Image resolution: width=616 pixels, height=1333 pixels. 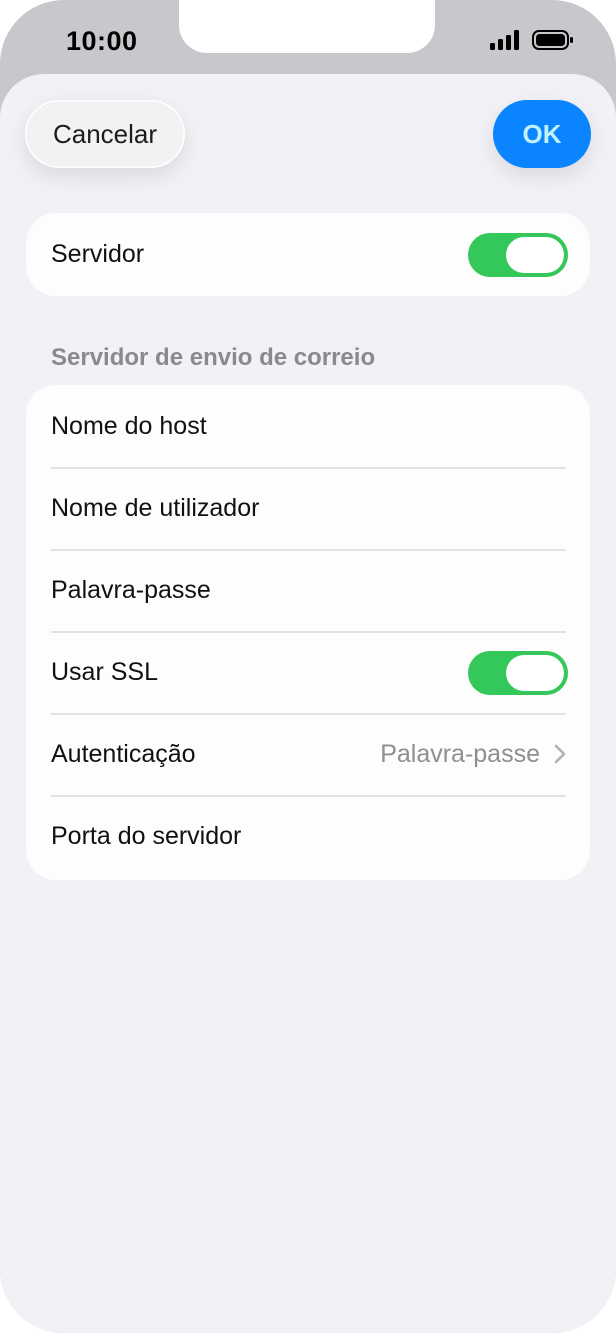 What do you see at coordinates (307, 26) in the screenshot?
I see `notch` at bounding box center [307, 26].